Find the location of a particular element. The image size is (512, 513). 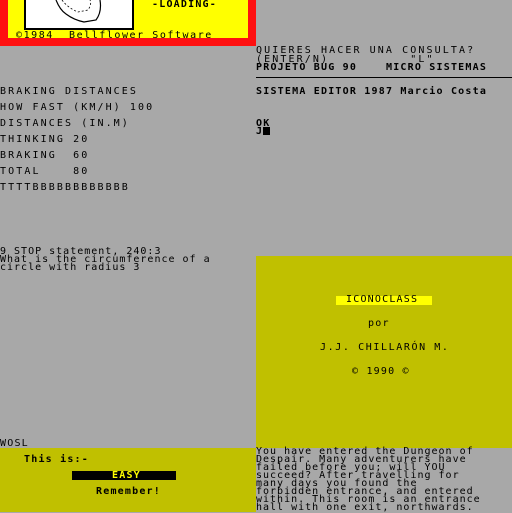

author-name: J.J. CHILLARÓN M. is located at coordinates (385, 347).